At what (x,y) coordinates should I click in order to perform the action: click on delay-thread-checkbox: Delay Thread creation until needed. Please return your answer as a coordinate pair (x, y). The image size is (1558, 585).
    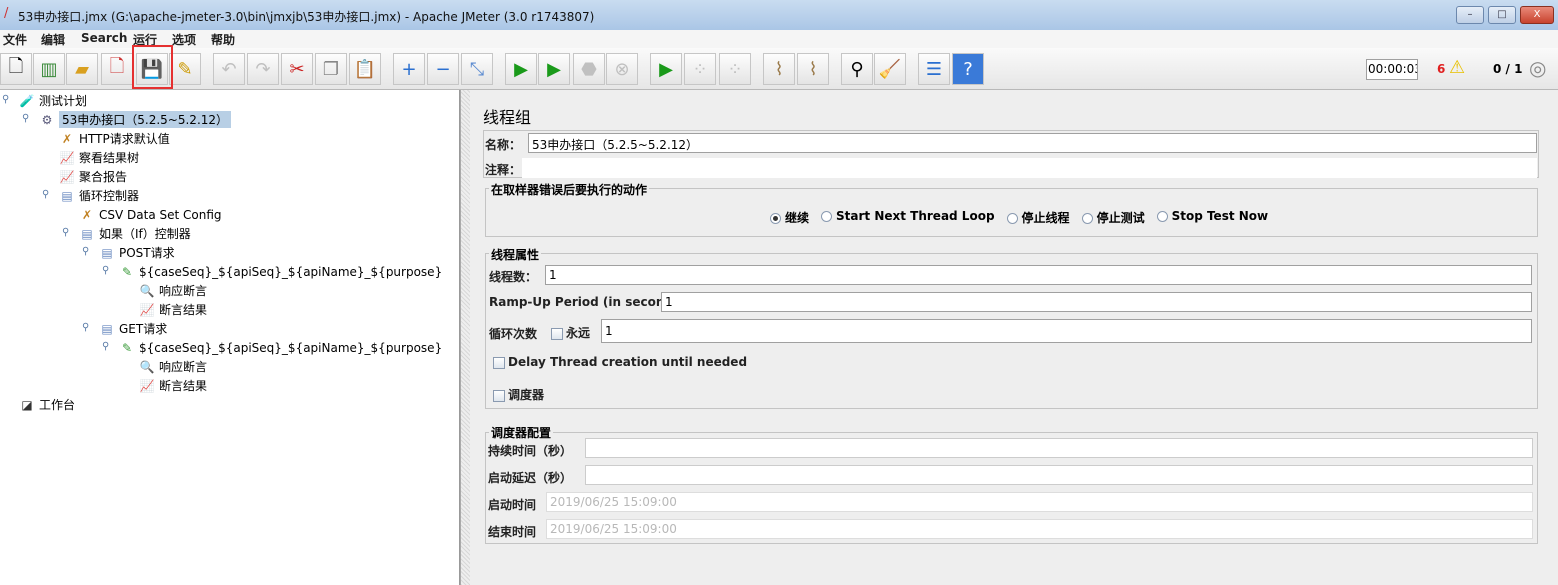
    Looking at the image, I should click on (620, 362).